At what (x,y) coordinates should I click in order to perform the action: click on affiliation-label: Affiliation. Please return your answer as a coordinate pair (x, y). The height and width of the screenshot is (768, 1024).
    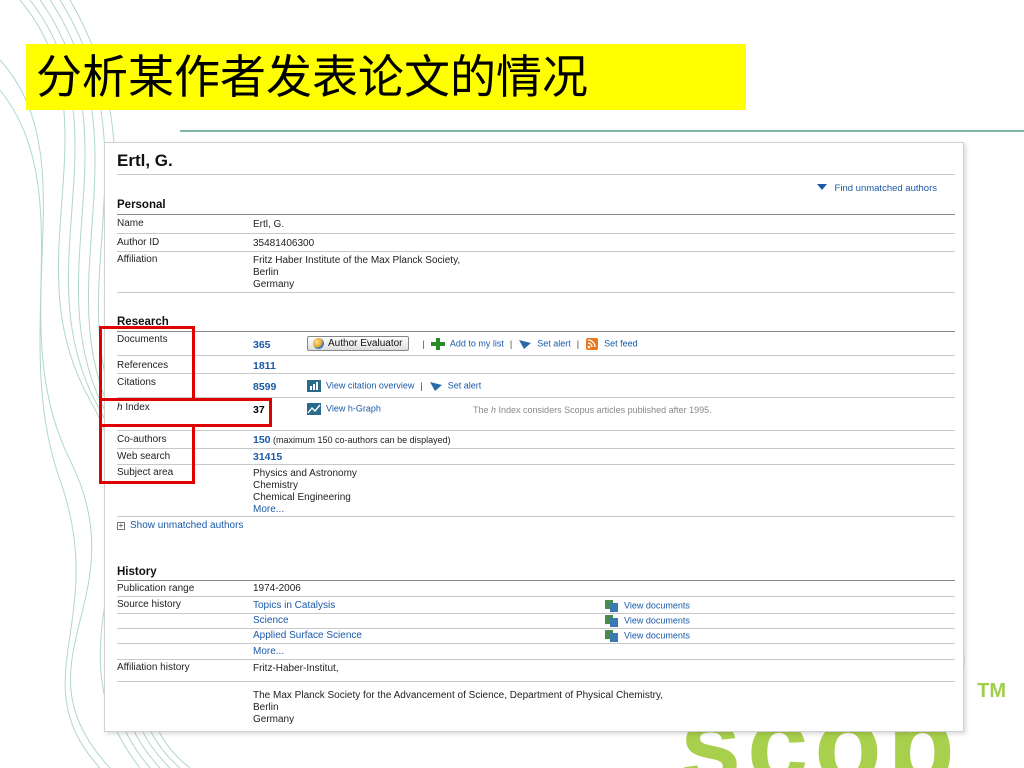
    Looking at the image, I should click on (137, 259).